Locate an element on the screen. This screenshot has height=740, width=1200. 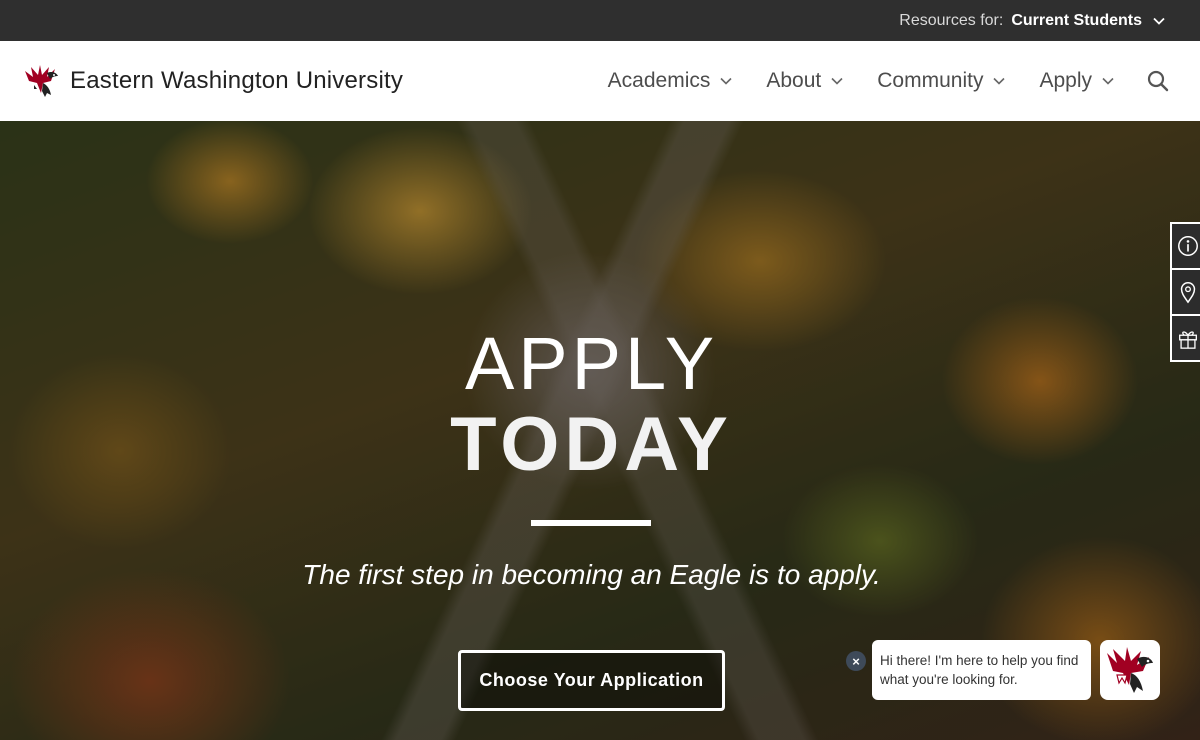
side-tab-info is located at coordinates (1185, 246).